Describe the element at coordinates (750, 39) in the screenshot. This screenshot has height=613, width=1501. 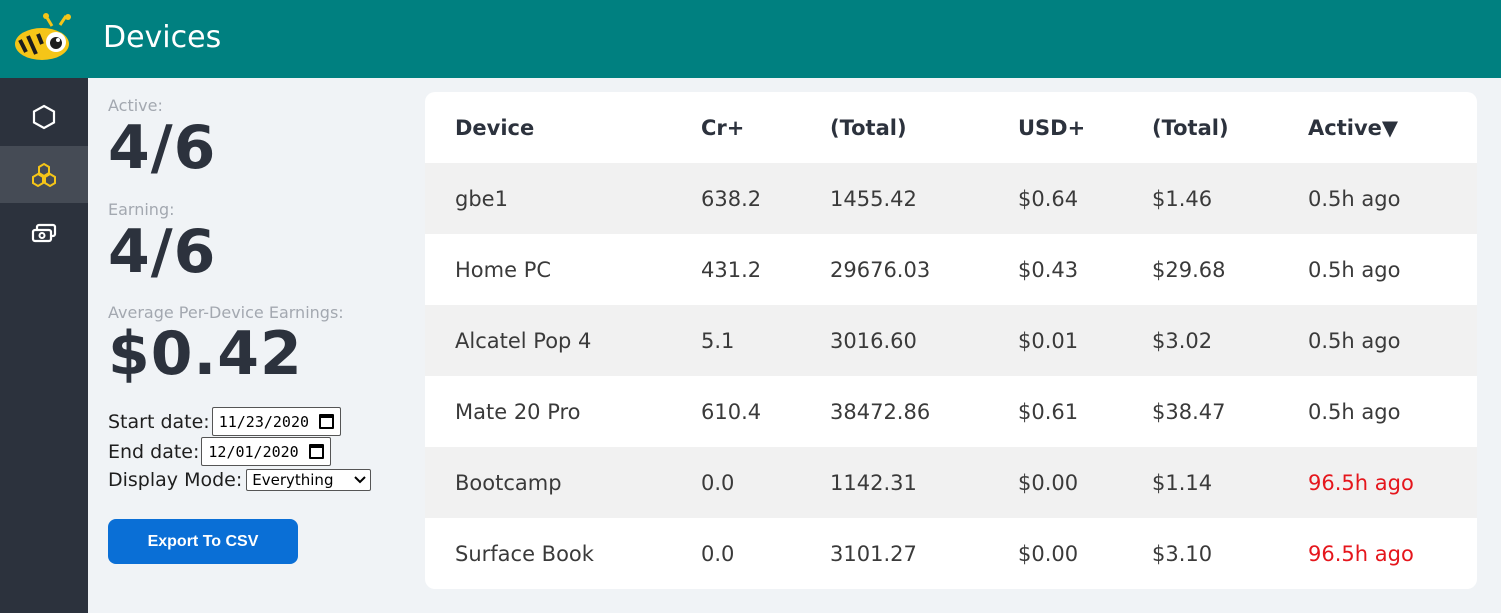
I see `top-bar: Devices` at that location.